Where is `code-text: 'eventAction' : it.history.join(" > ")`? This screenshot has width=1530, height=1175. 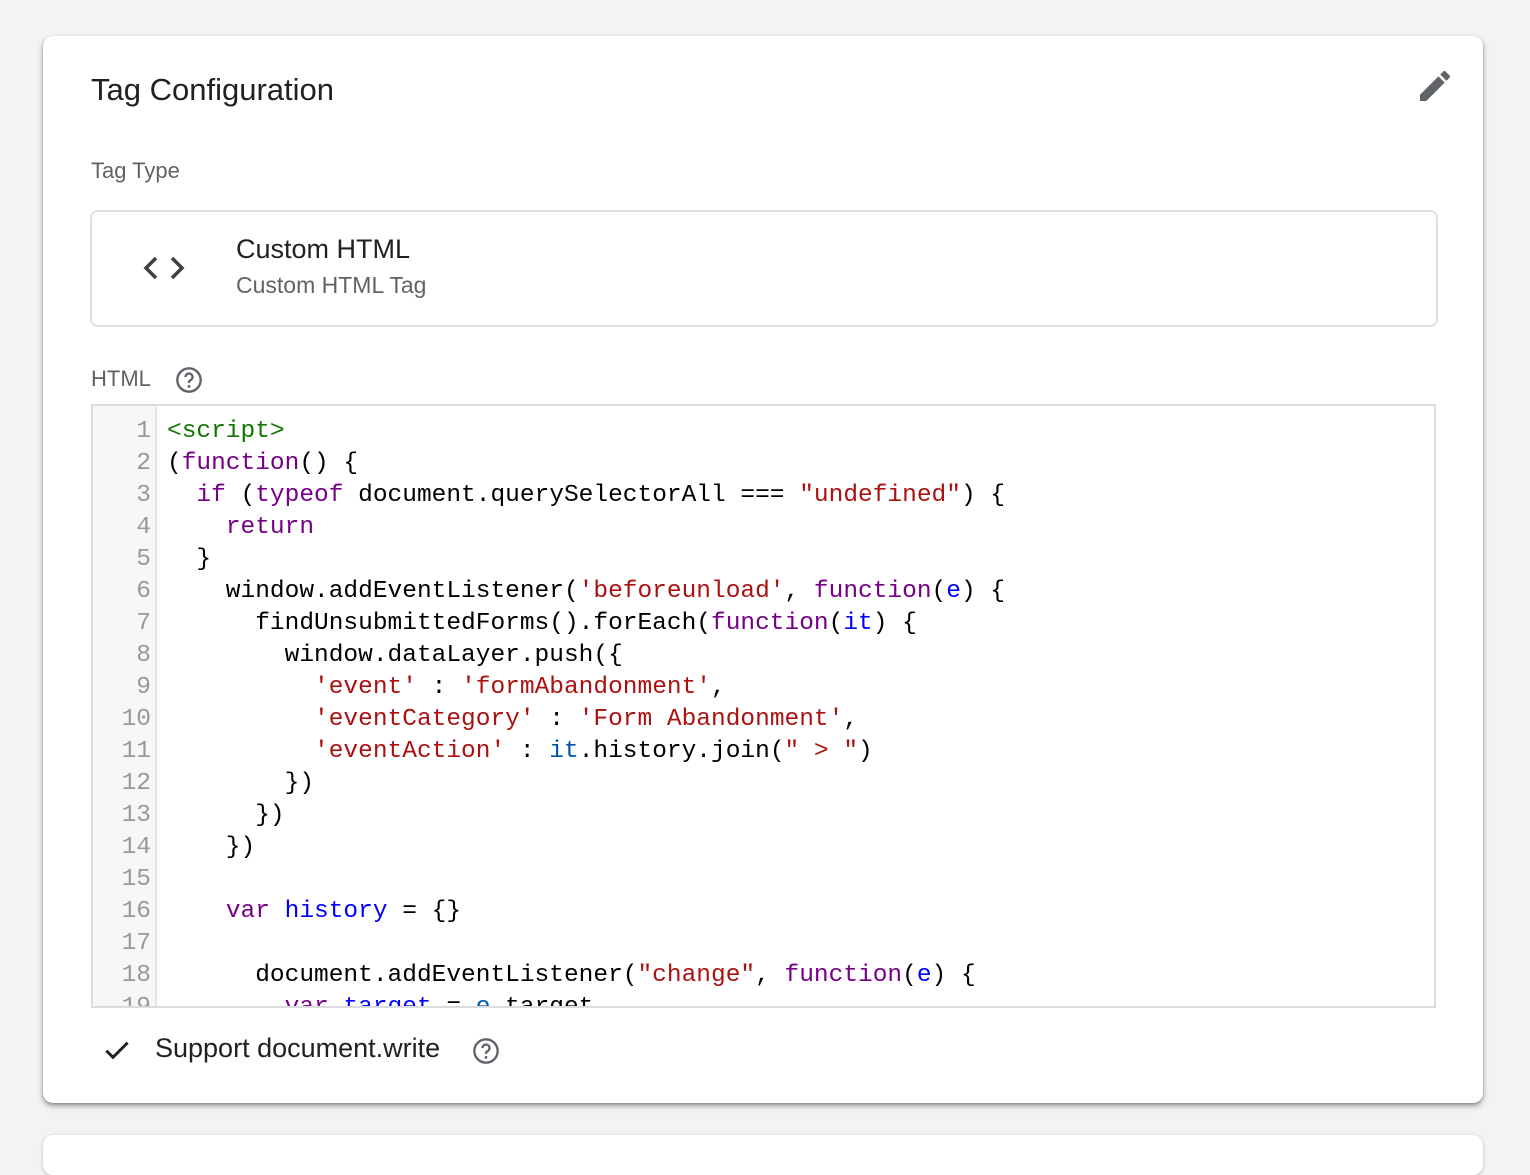
code-text: 'eventAction' : it.history.join(" > ") is located at coordinates (520, 752).